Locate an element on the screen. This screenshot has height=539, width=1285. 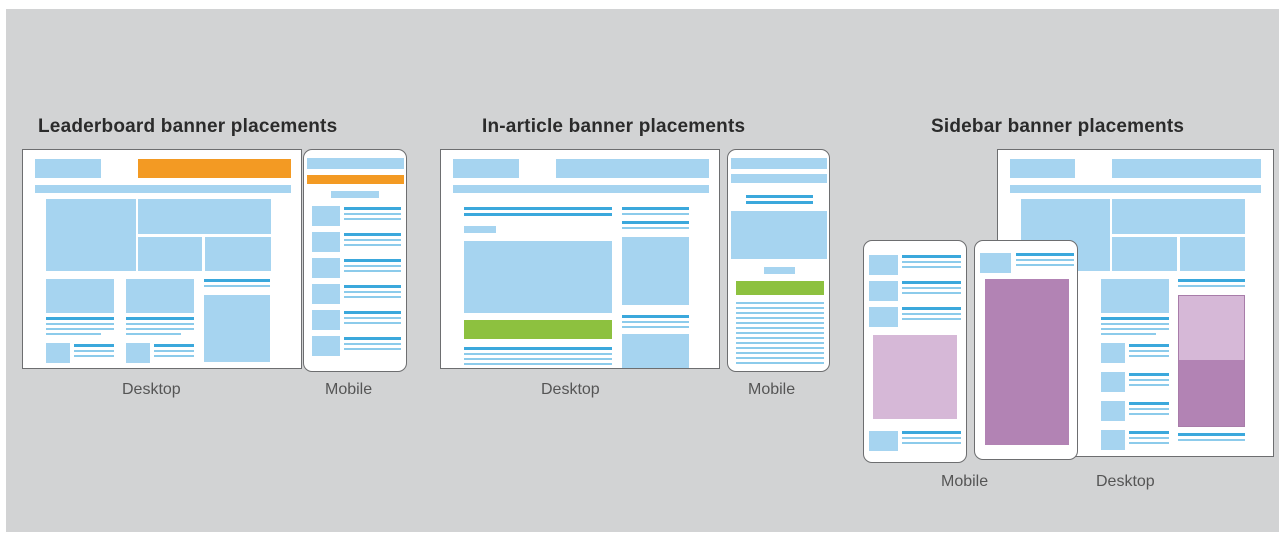
leaderboard-mobile-caption: Mobile is located at coordinates (349, 389).